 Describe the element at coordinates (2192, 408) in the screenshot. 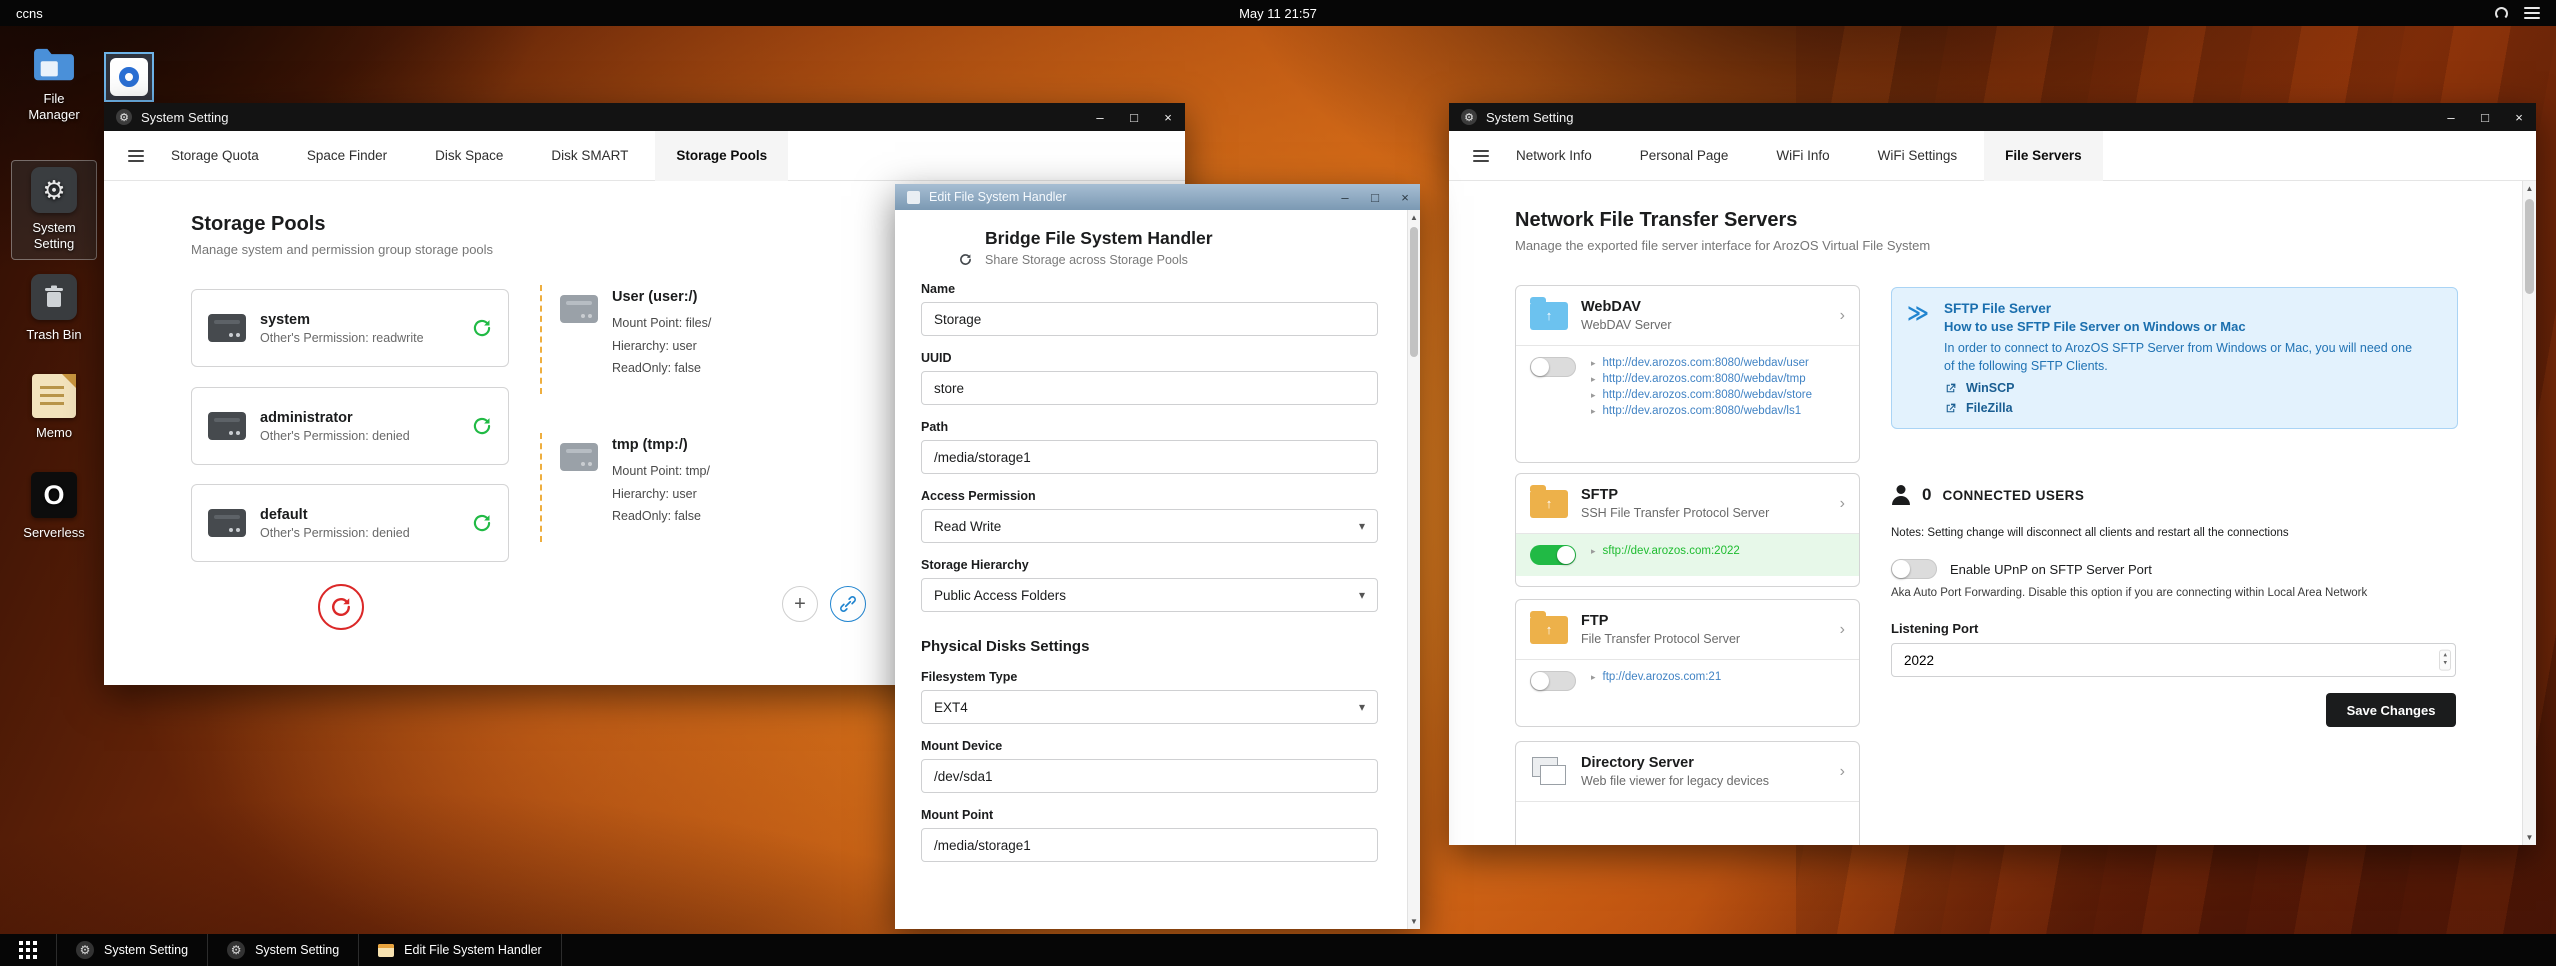

I see `filezilla-link: FileZilla` at that location.